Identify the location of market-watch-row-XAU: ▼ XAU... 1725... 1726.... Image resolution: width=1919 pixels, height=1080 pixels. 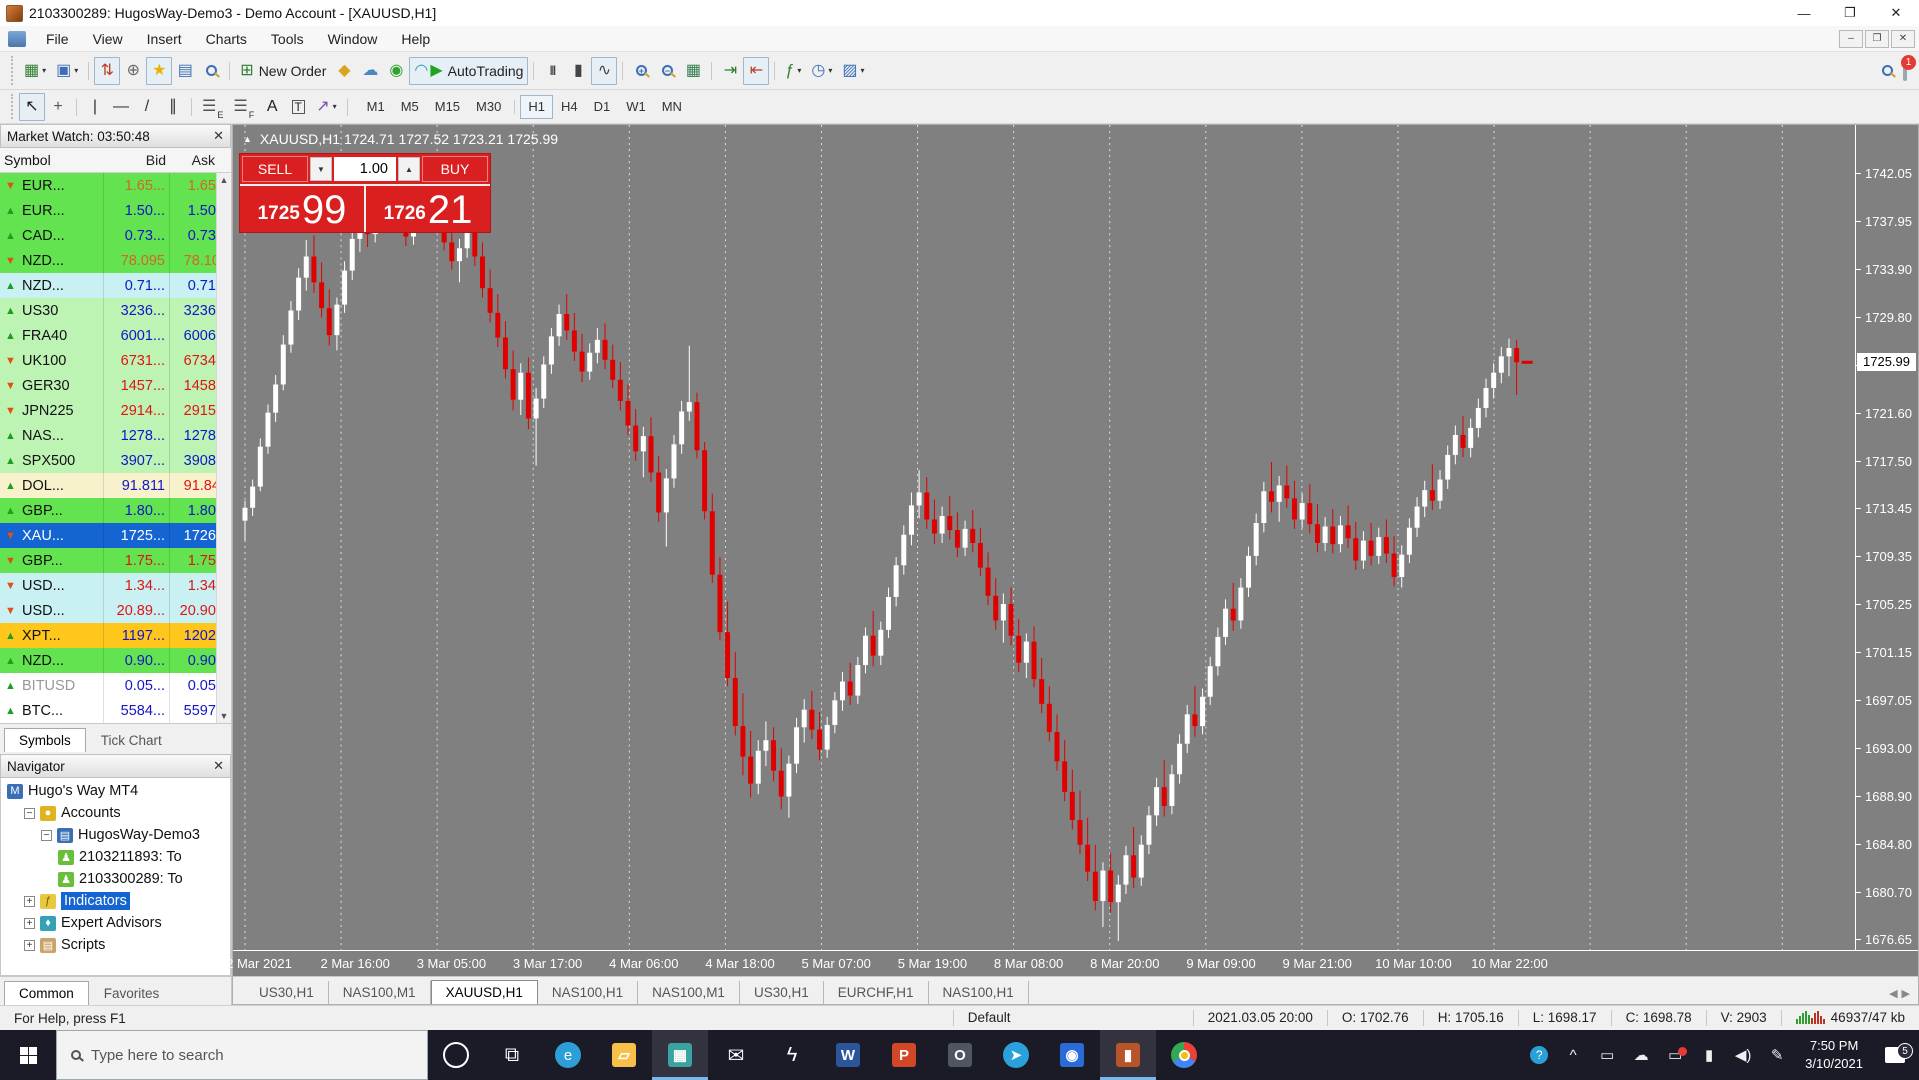
(115, 535).